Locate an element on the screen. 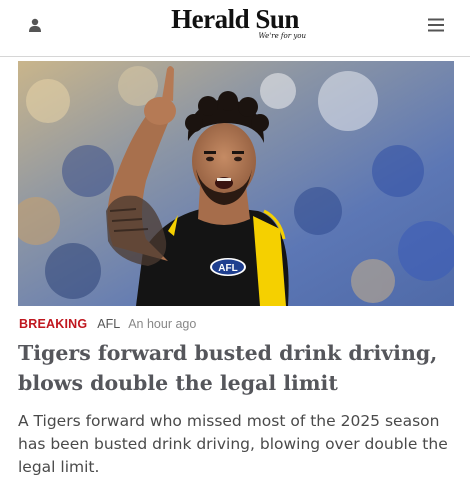 The width and height of the screenshot is (470, 500). guernsey-afl-logo: AFL is located at coordinates (227, 268).